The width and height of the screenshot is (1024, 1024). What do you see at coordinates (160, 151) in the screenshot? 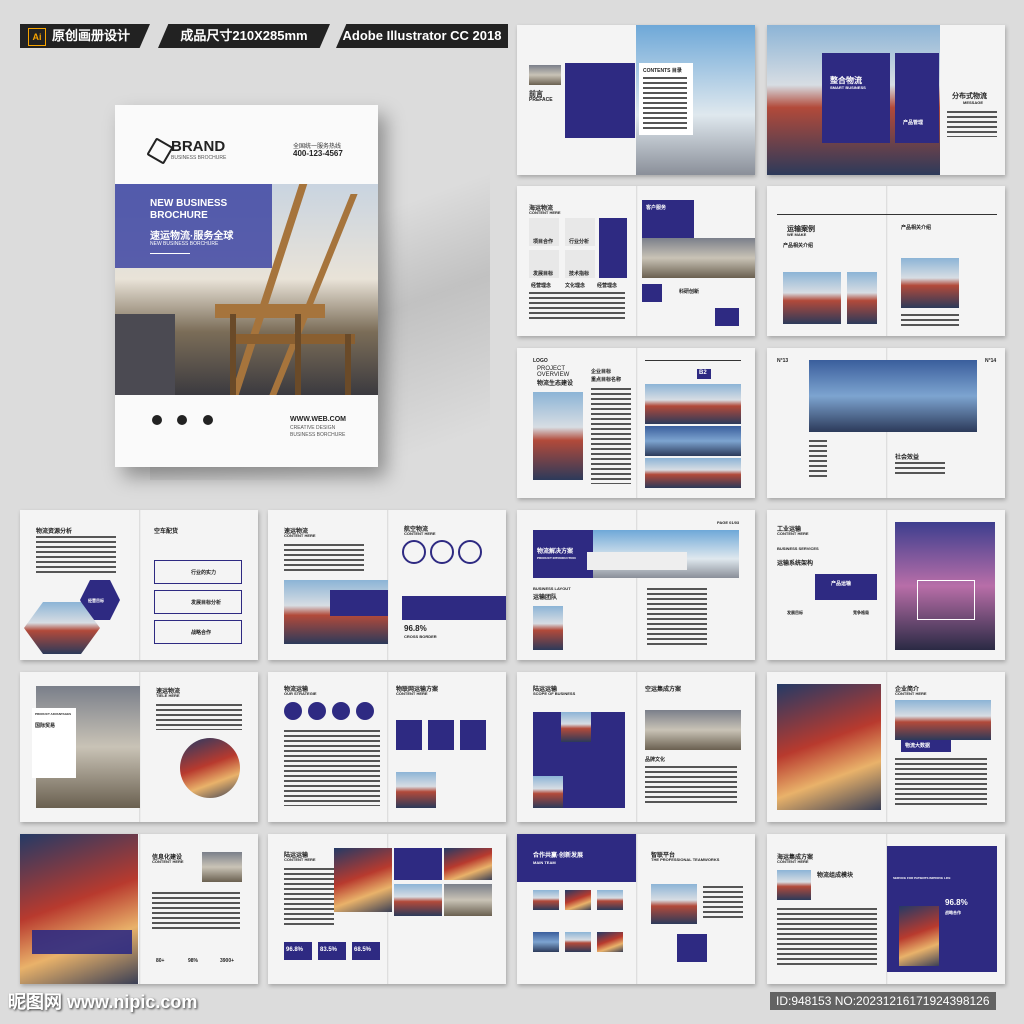
I see `brand-logo-icon` at bounding box center [160, 151].